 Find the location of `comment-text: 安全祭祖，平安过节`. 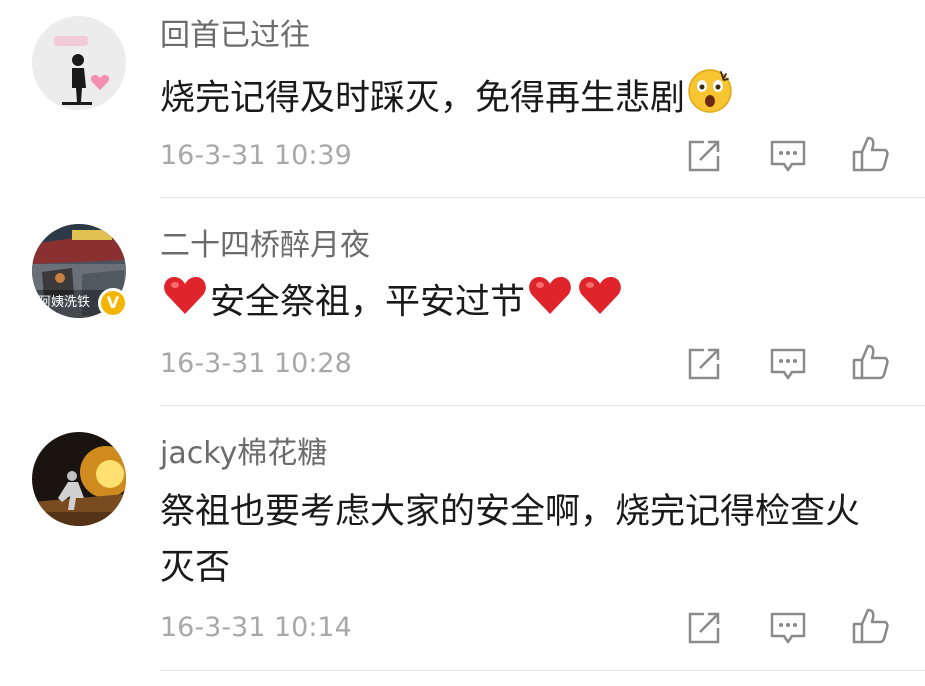

comment-text: 安全祭祖，平安过节 is located at coordinates (520, 303).